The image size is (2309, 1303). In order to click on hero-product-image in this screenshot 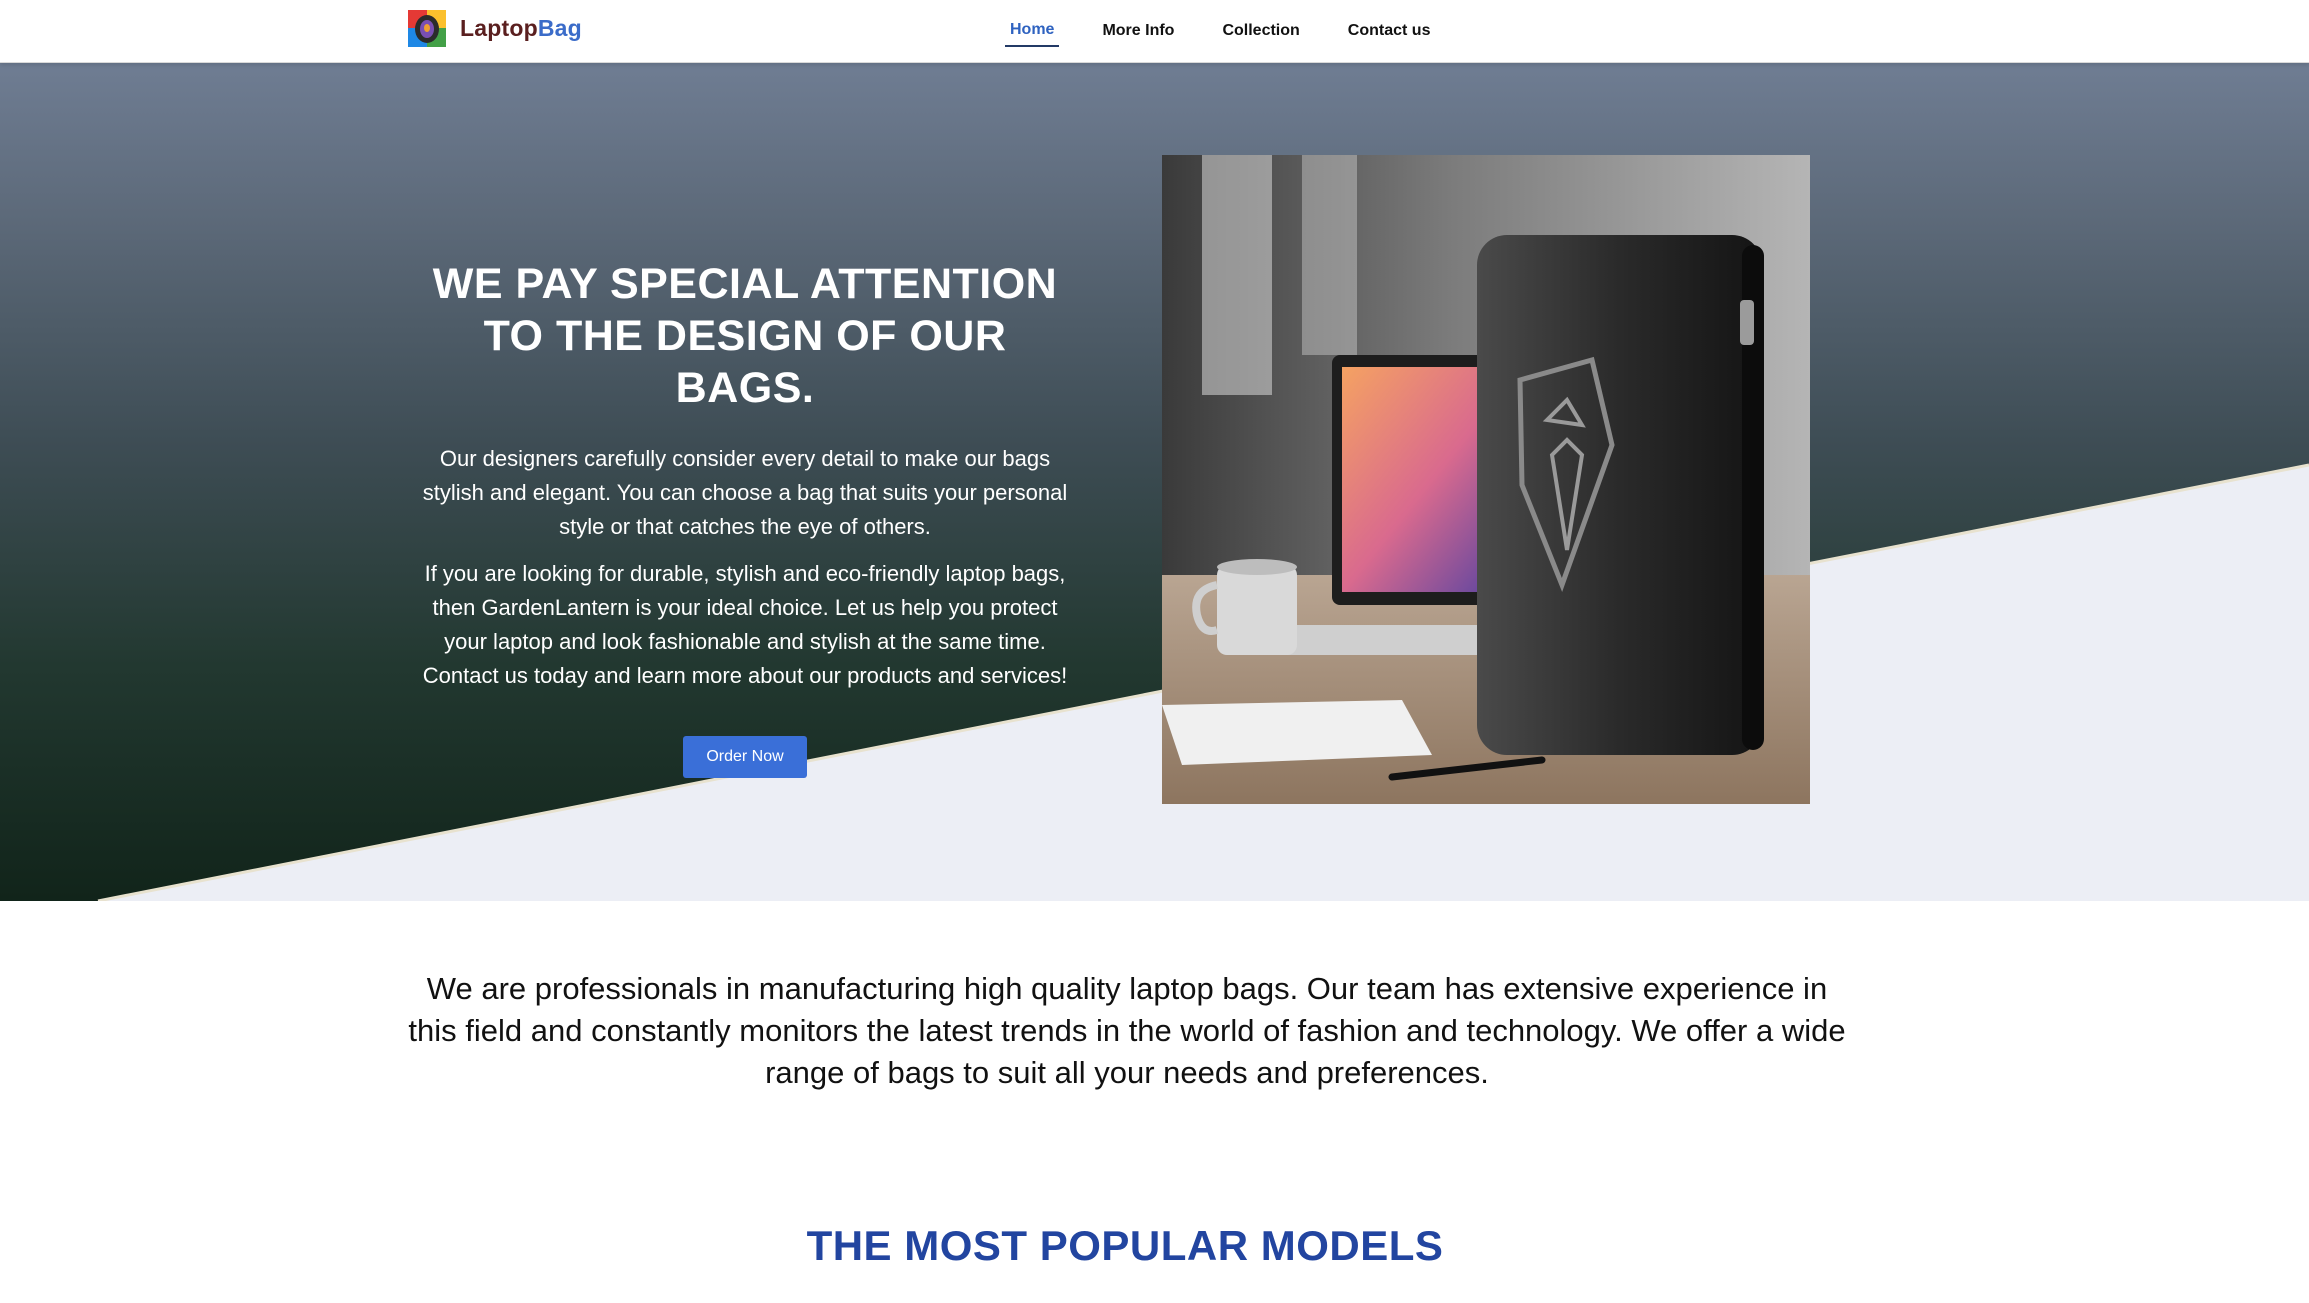, I will do `click(1486, 479)`.